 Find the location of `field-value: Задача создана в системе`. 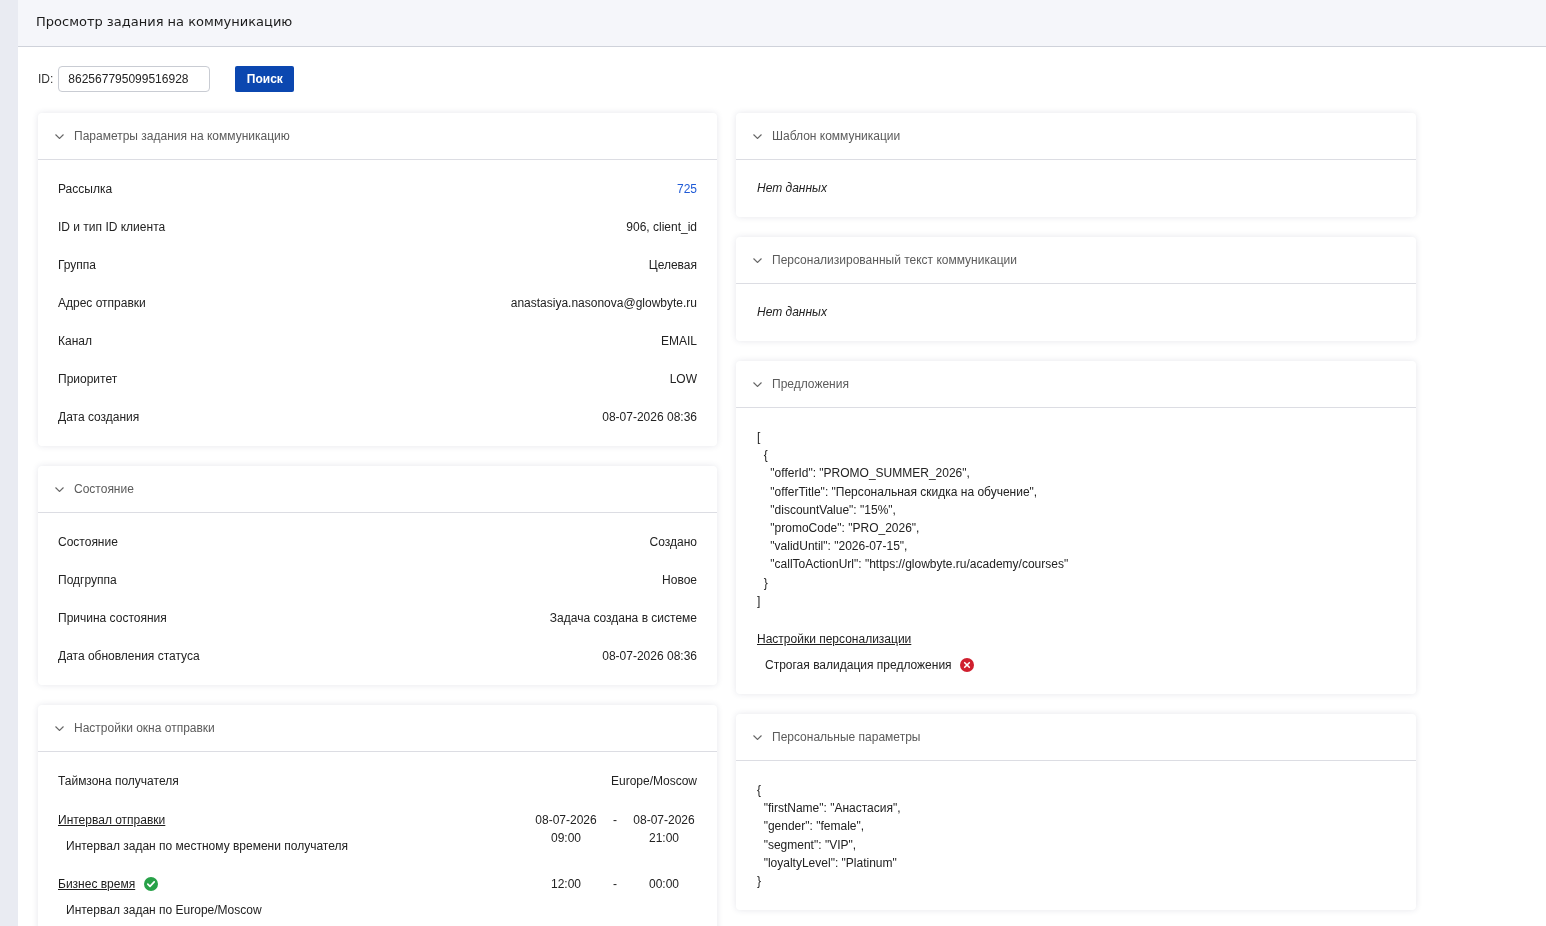

field-value: Задача создана в системе is located at coordinates (623, 618).